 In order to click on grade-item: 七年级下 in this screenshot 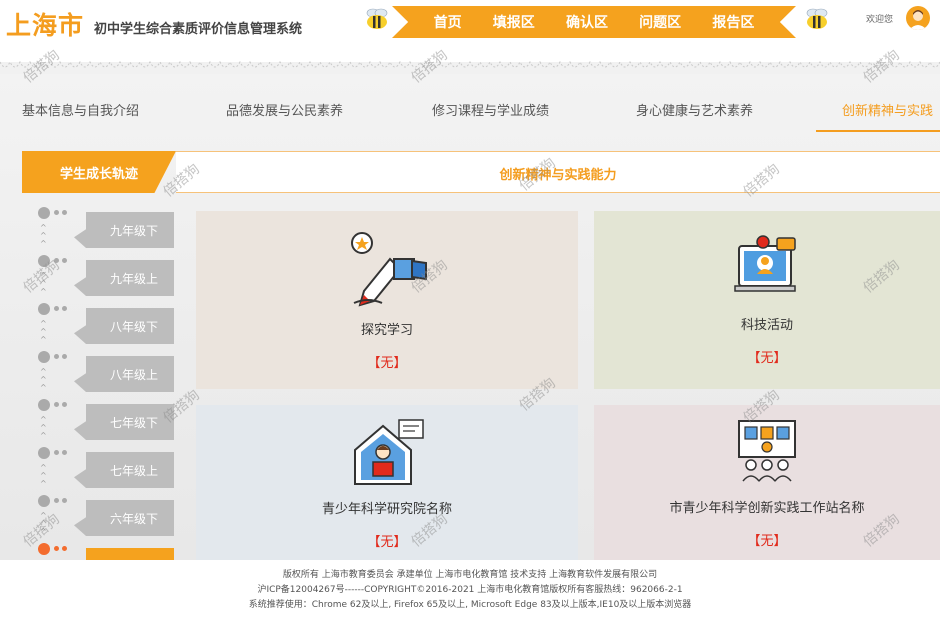, I will do `click(124, 422)`.